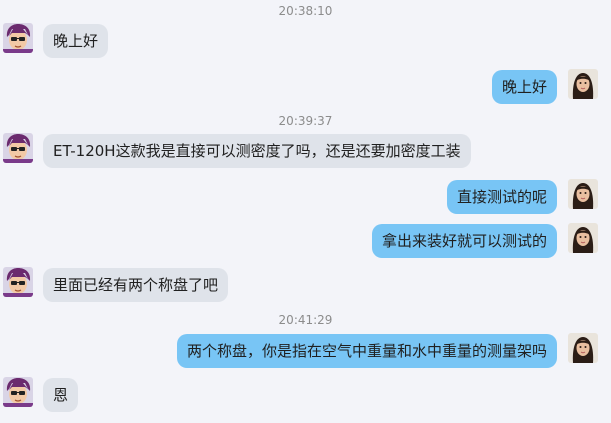 This screenshot has width=611, height=423. What do you see at coordinates (257, 151) in the screenshot?
I see `message-bubble-incoming: ET-120H这款我是直接可以测密度了吗，还是还要加密度工装` at bounding box center [257, 151].